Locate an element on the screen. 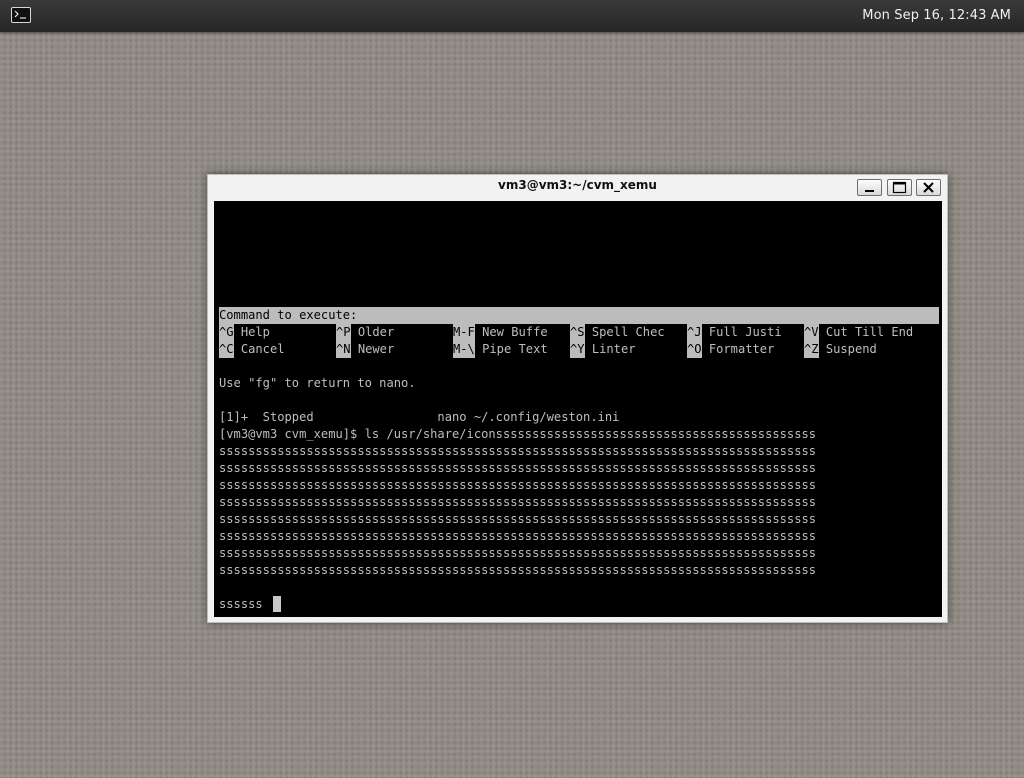 The image size is (1024, 778). shortcut-key: ^Y is located at coordinates (577, 349).